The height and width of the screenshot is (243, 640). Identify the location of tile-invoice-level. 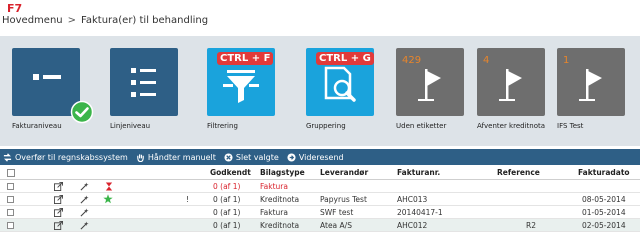
(53, 86).